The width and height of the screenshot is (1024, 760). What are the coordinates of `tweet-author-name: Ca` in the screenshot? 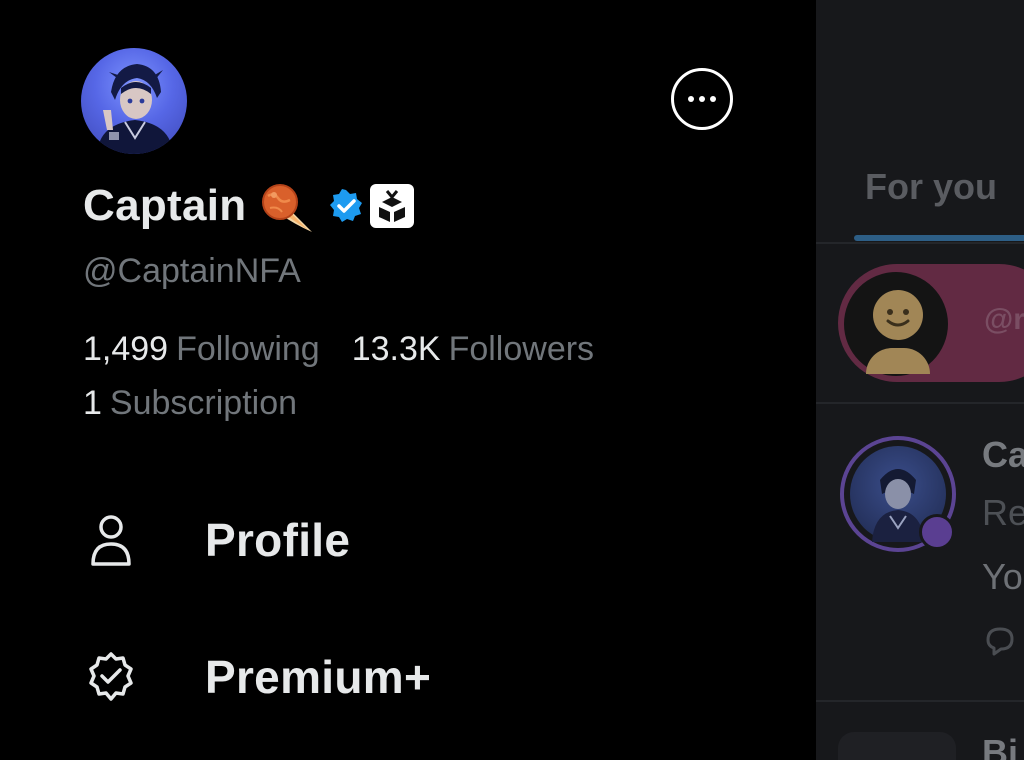 It's located at (1003, 455).